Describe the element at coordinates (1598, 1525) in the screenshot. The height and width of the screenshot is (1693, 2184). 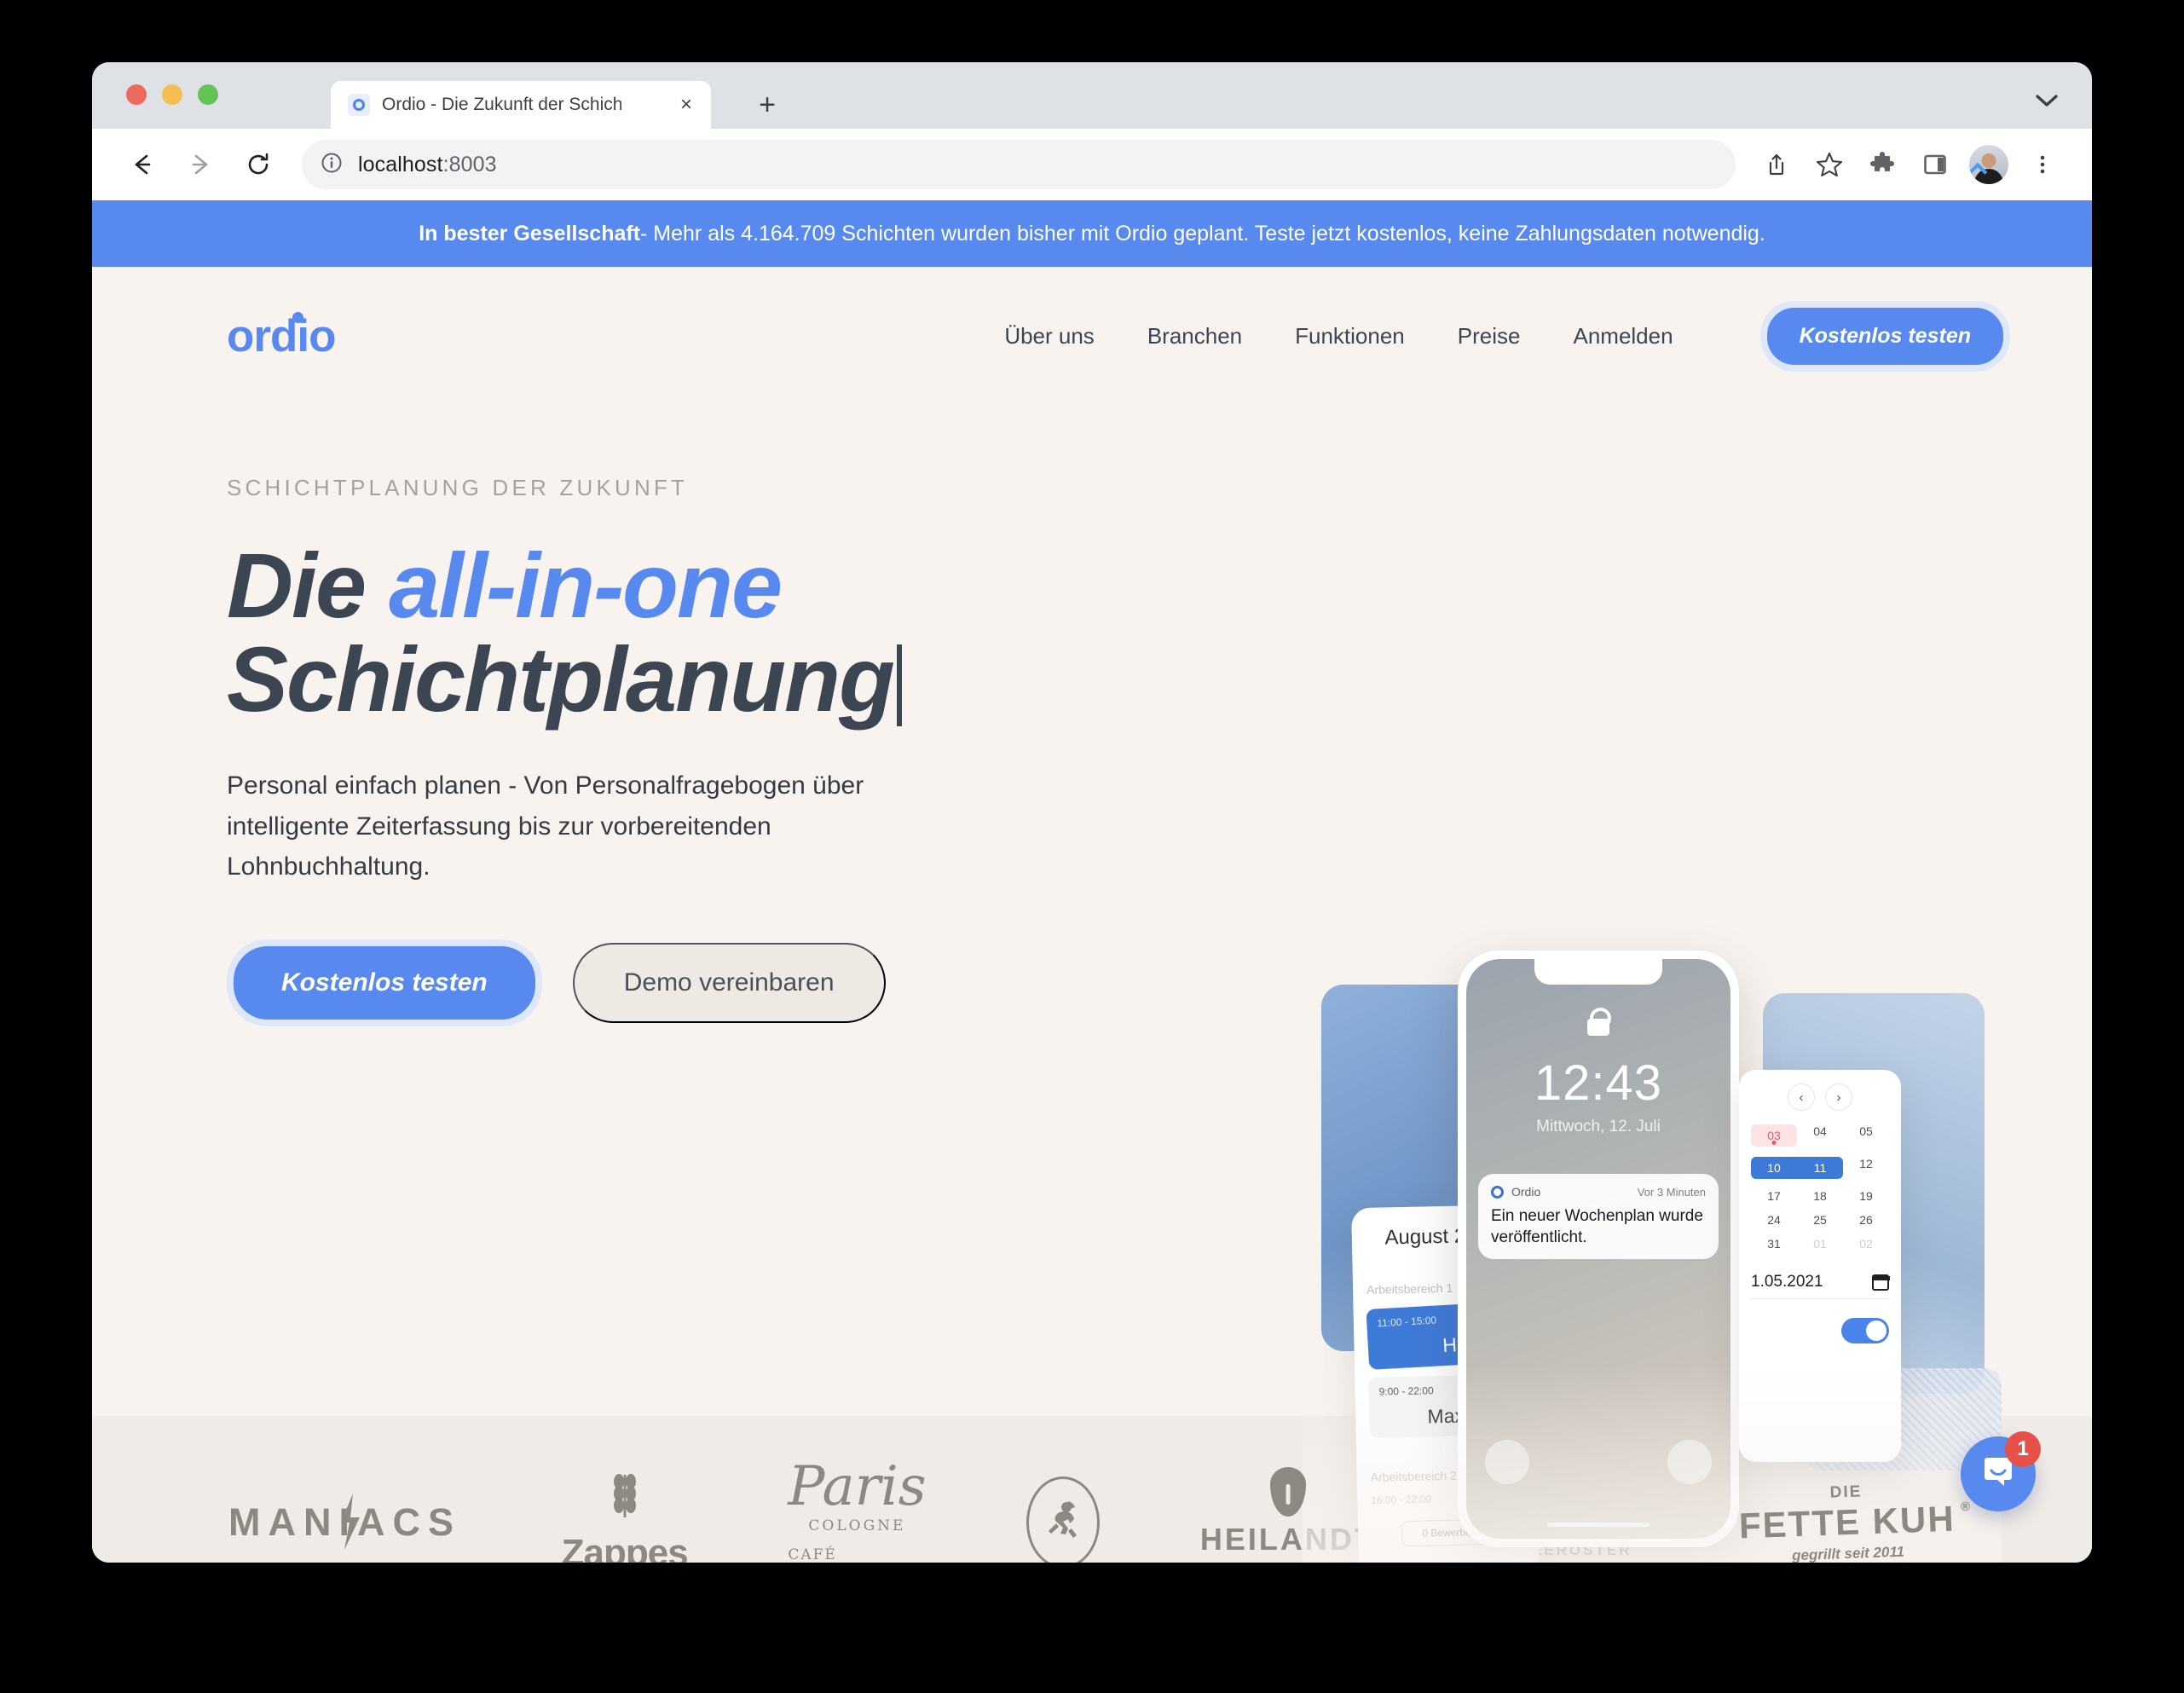
I see `phone-home-indicator` at that location.